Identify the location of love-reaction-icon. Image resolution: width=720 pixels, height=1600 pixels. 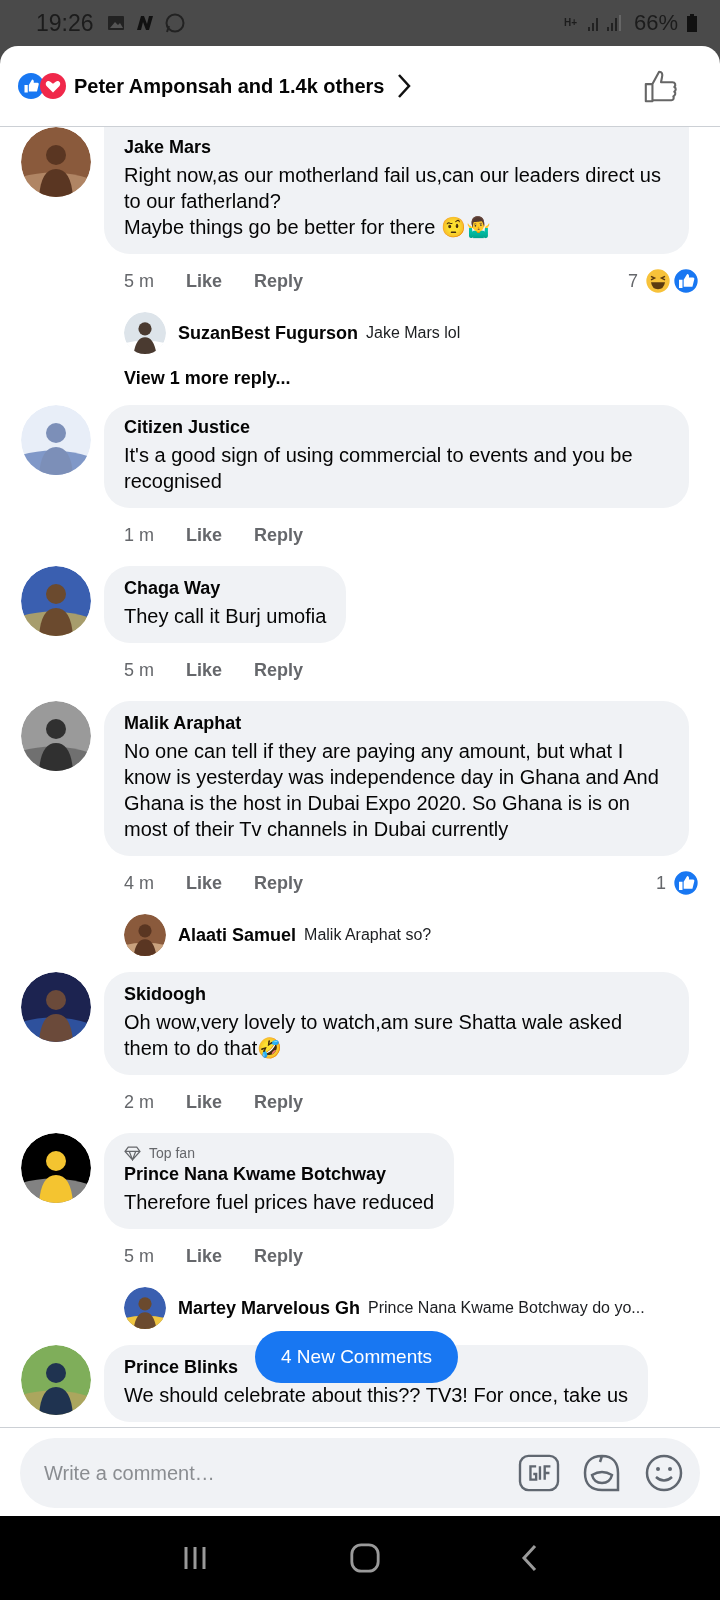
(53, 86).